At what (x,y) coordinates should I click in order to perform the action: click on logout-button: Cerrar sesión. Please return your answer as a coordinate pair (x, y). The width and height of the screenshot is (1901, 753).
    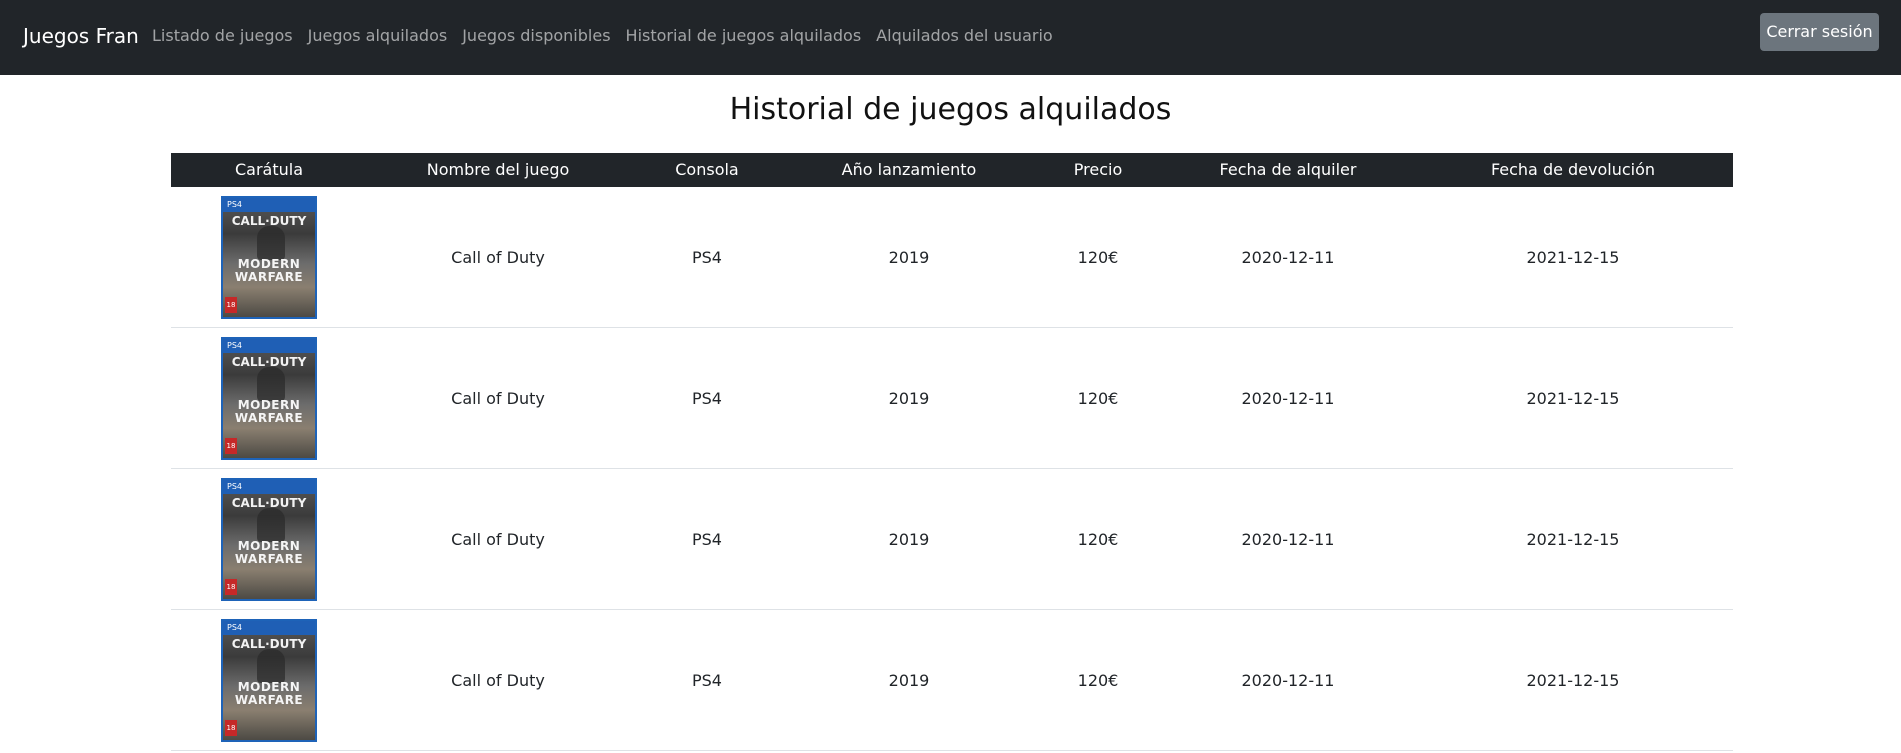
    Looking at the image, I should click on (1819, 32).